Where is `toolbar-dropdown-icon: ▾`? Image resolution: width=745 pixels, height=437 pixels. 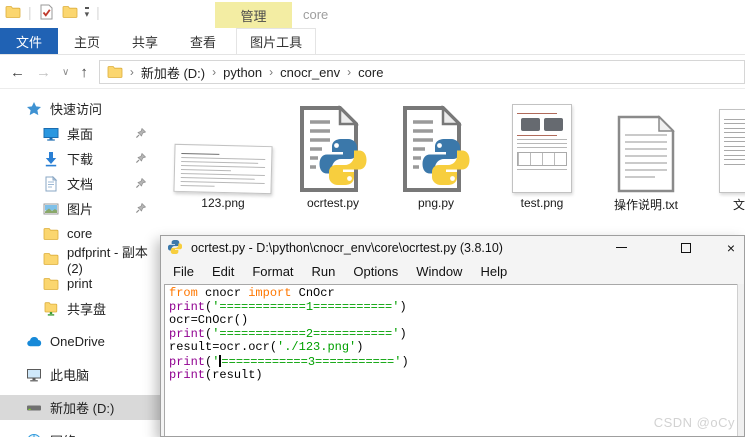
toolbar-dropdown-icon: ▾ is located at coordinates (87, 12).